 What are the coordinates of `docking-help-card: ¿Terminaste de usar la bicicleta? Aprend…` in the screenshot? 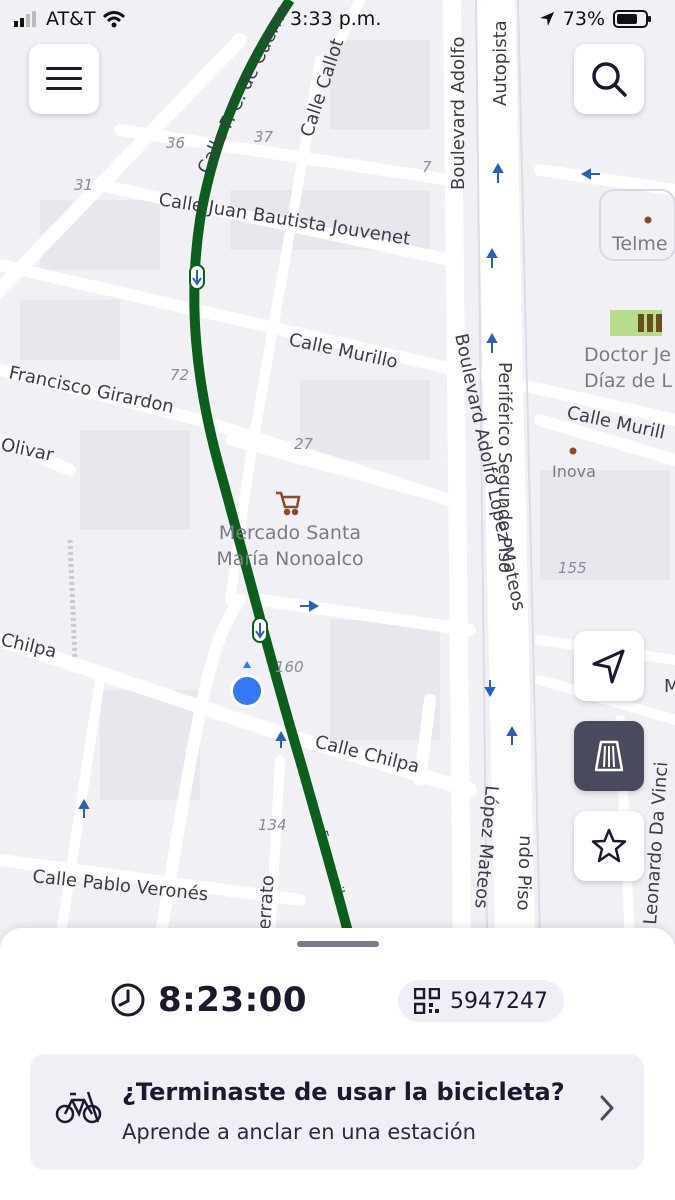 It's located at (337, 1112).